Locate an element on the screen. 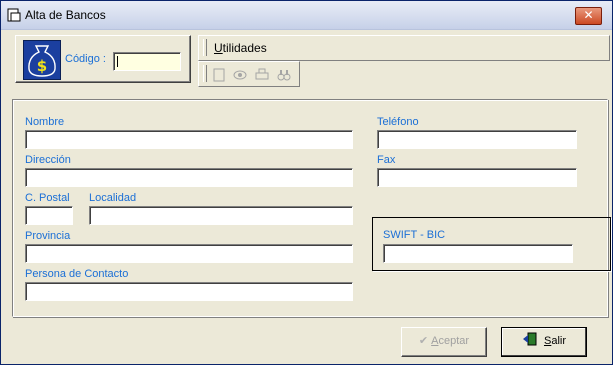  cpostal-label: C. Postal is located at coordinates (47, 198).